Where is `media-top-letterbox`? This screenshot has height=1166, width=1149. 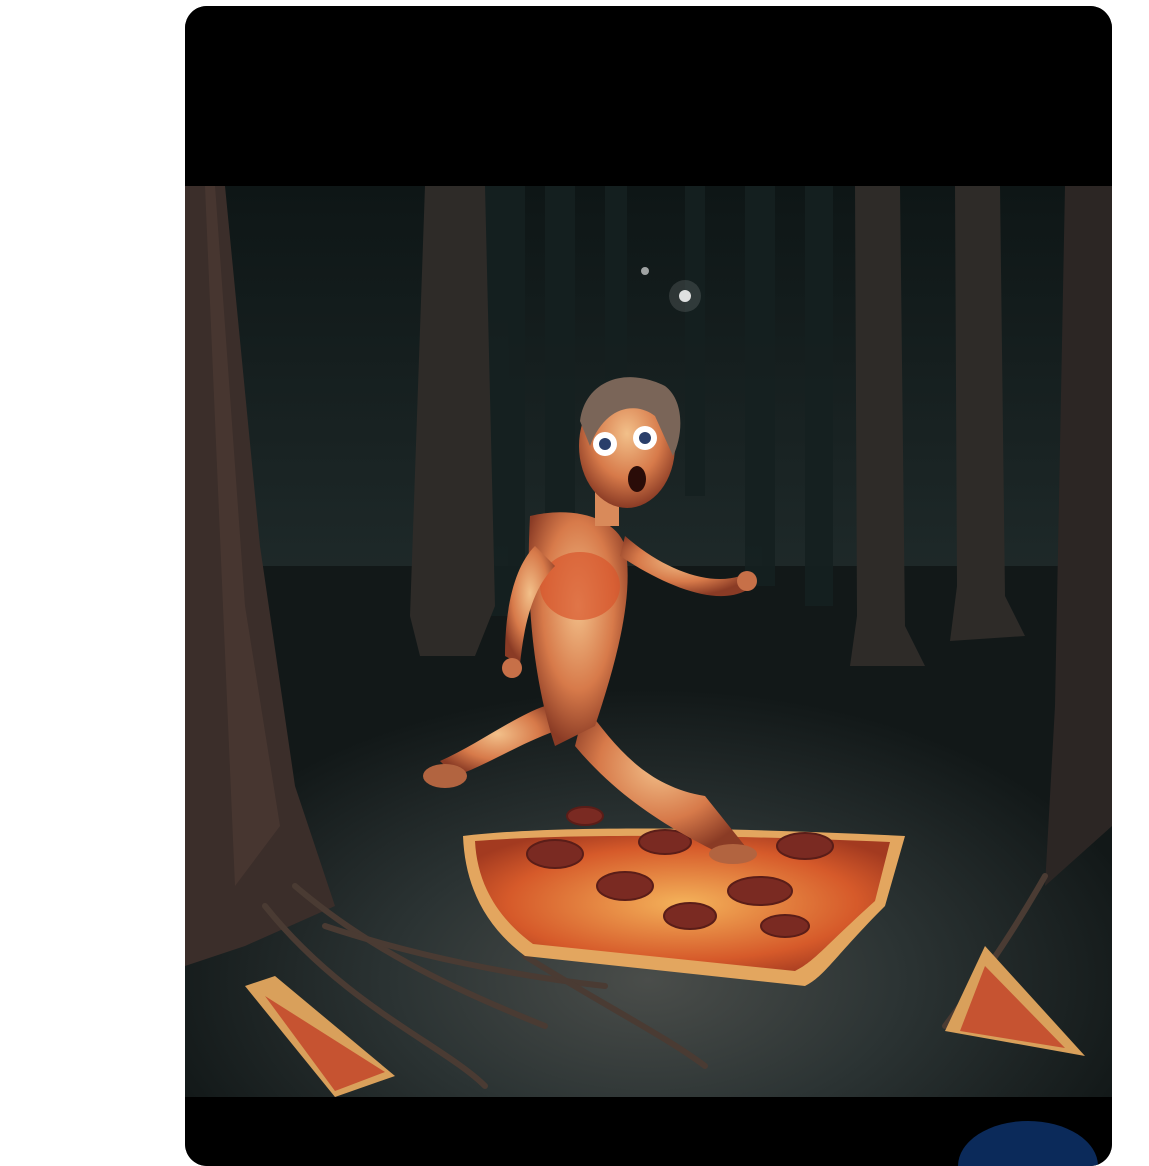
media-top-letterbox is located at coordinates (648, 96).